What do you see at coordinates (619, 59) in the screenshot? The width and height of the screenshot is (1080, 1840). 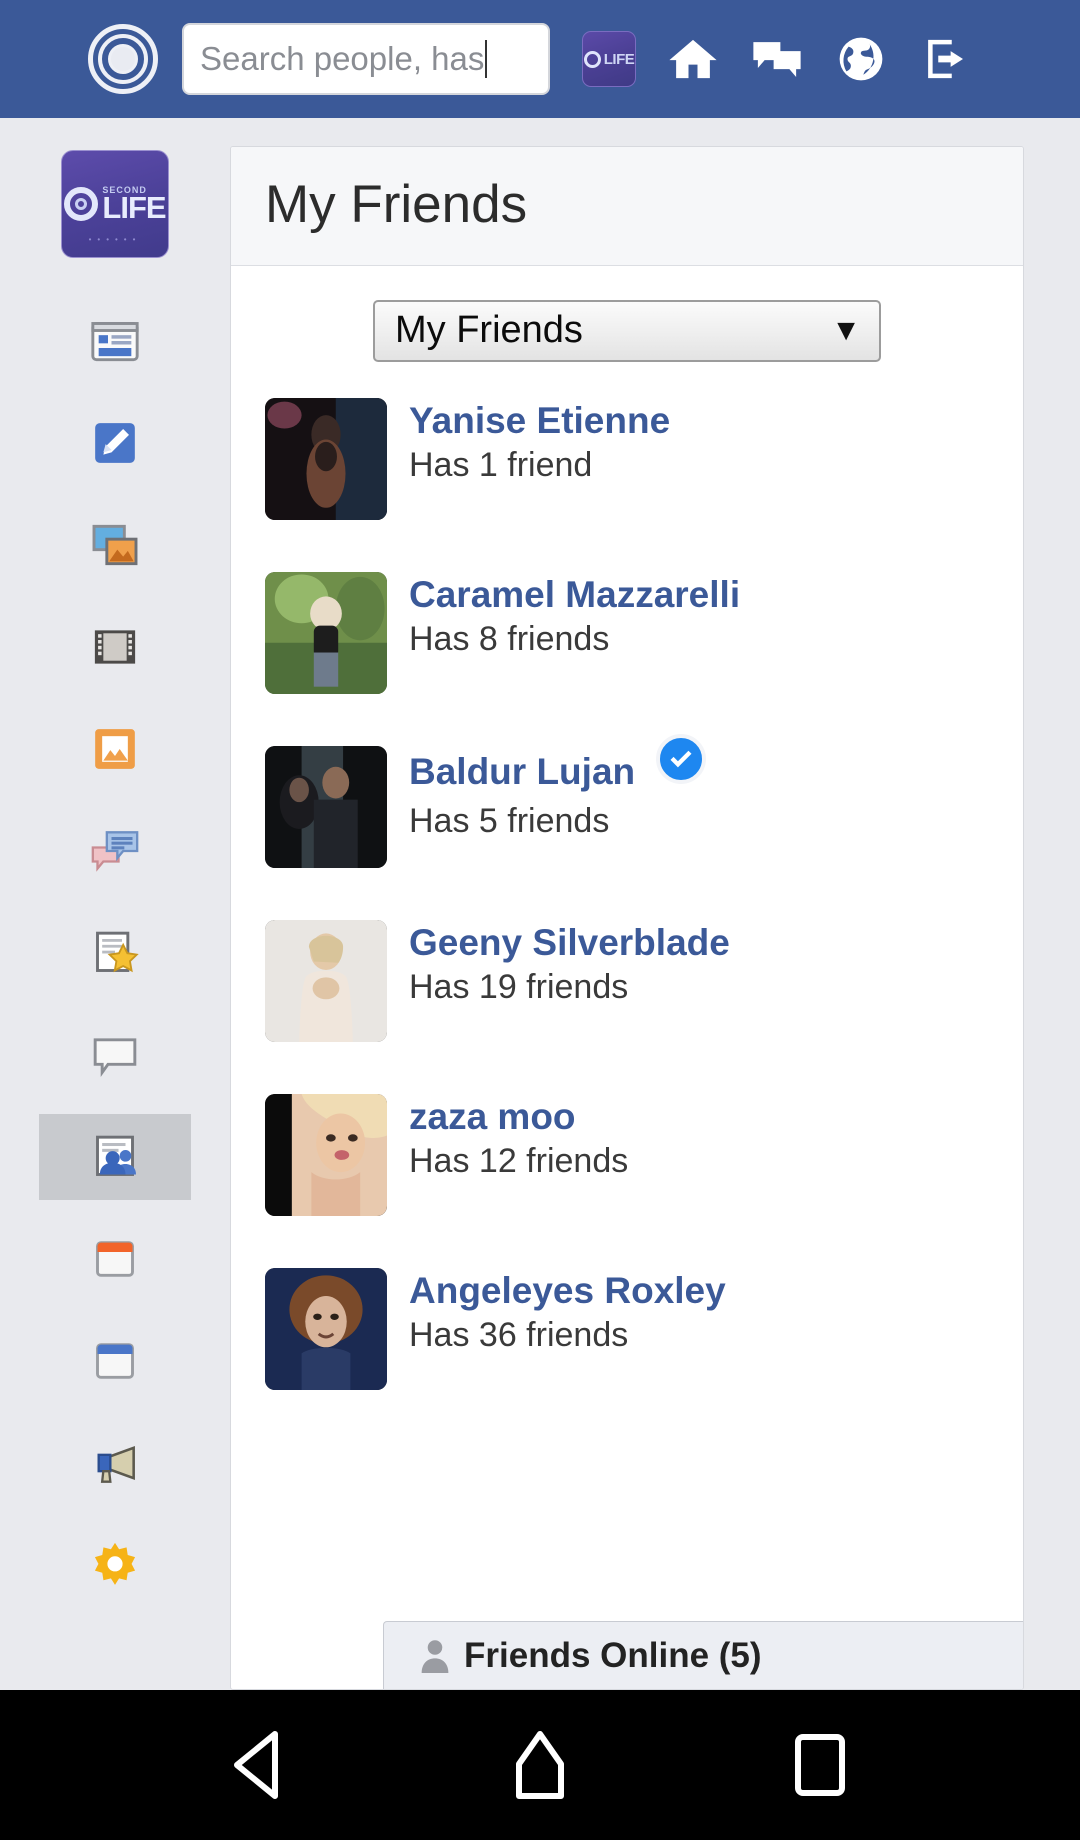 I see `app-icon-label: LIFE` at bounding box center [619, 59].